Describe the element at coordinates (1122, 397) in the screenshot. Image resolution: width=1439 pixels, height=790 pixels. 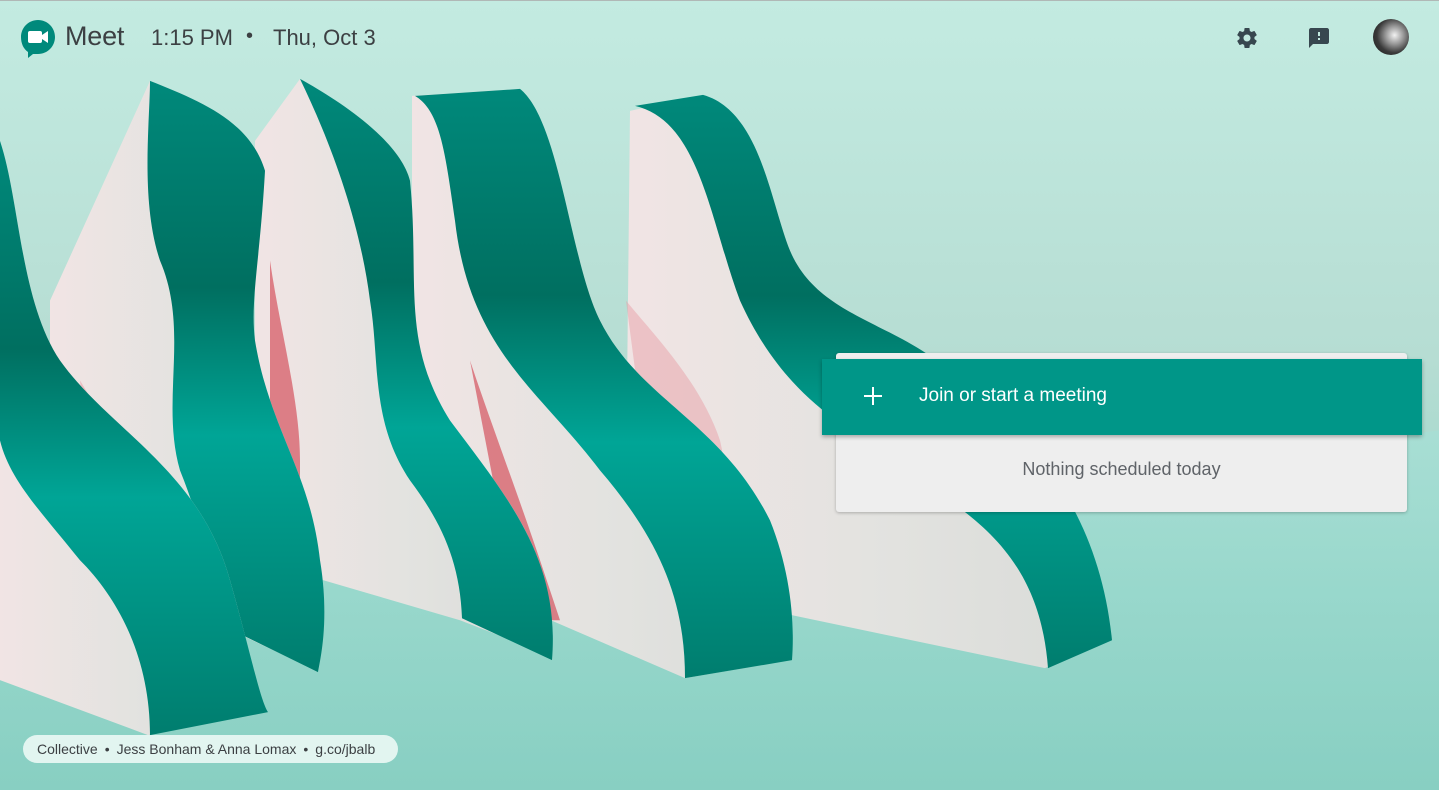
I see `join-or-start-meeting-button: Join or start a meeting` at that location.